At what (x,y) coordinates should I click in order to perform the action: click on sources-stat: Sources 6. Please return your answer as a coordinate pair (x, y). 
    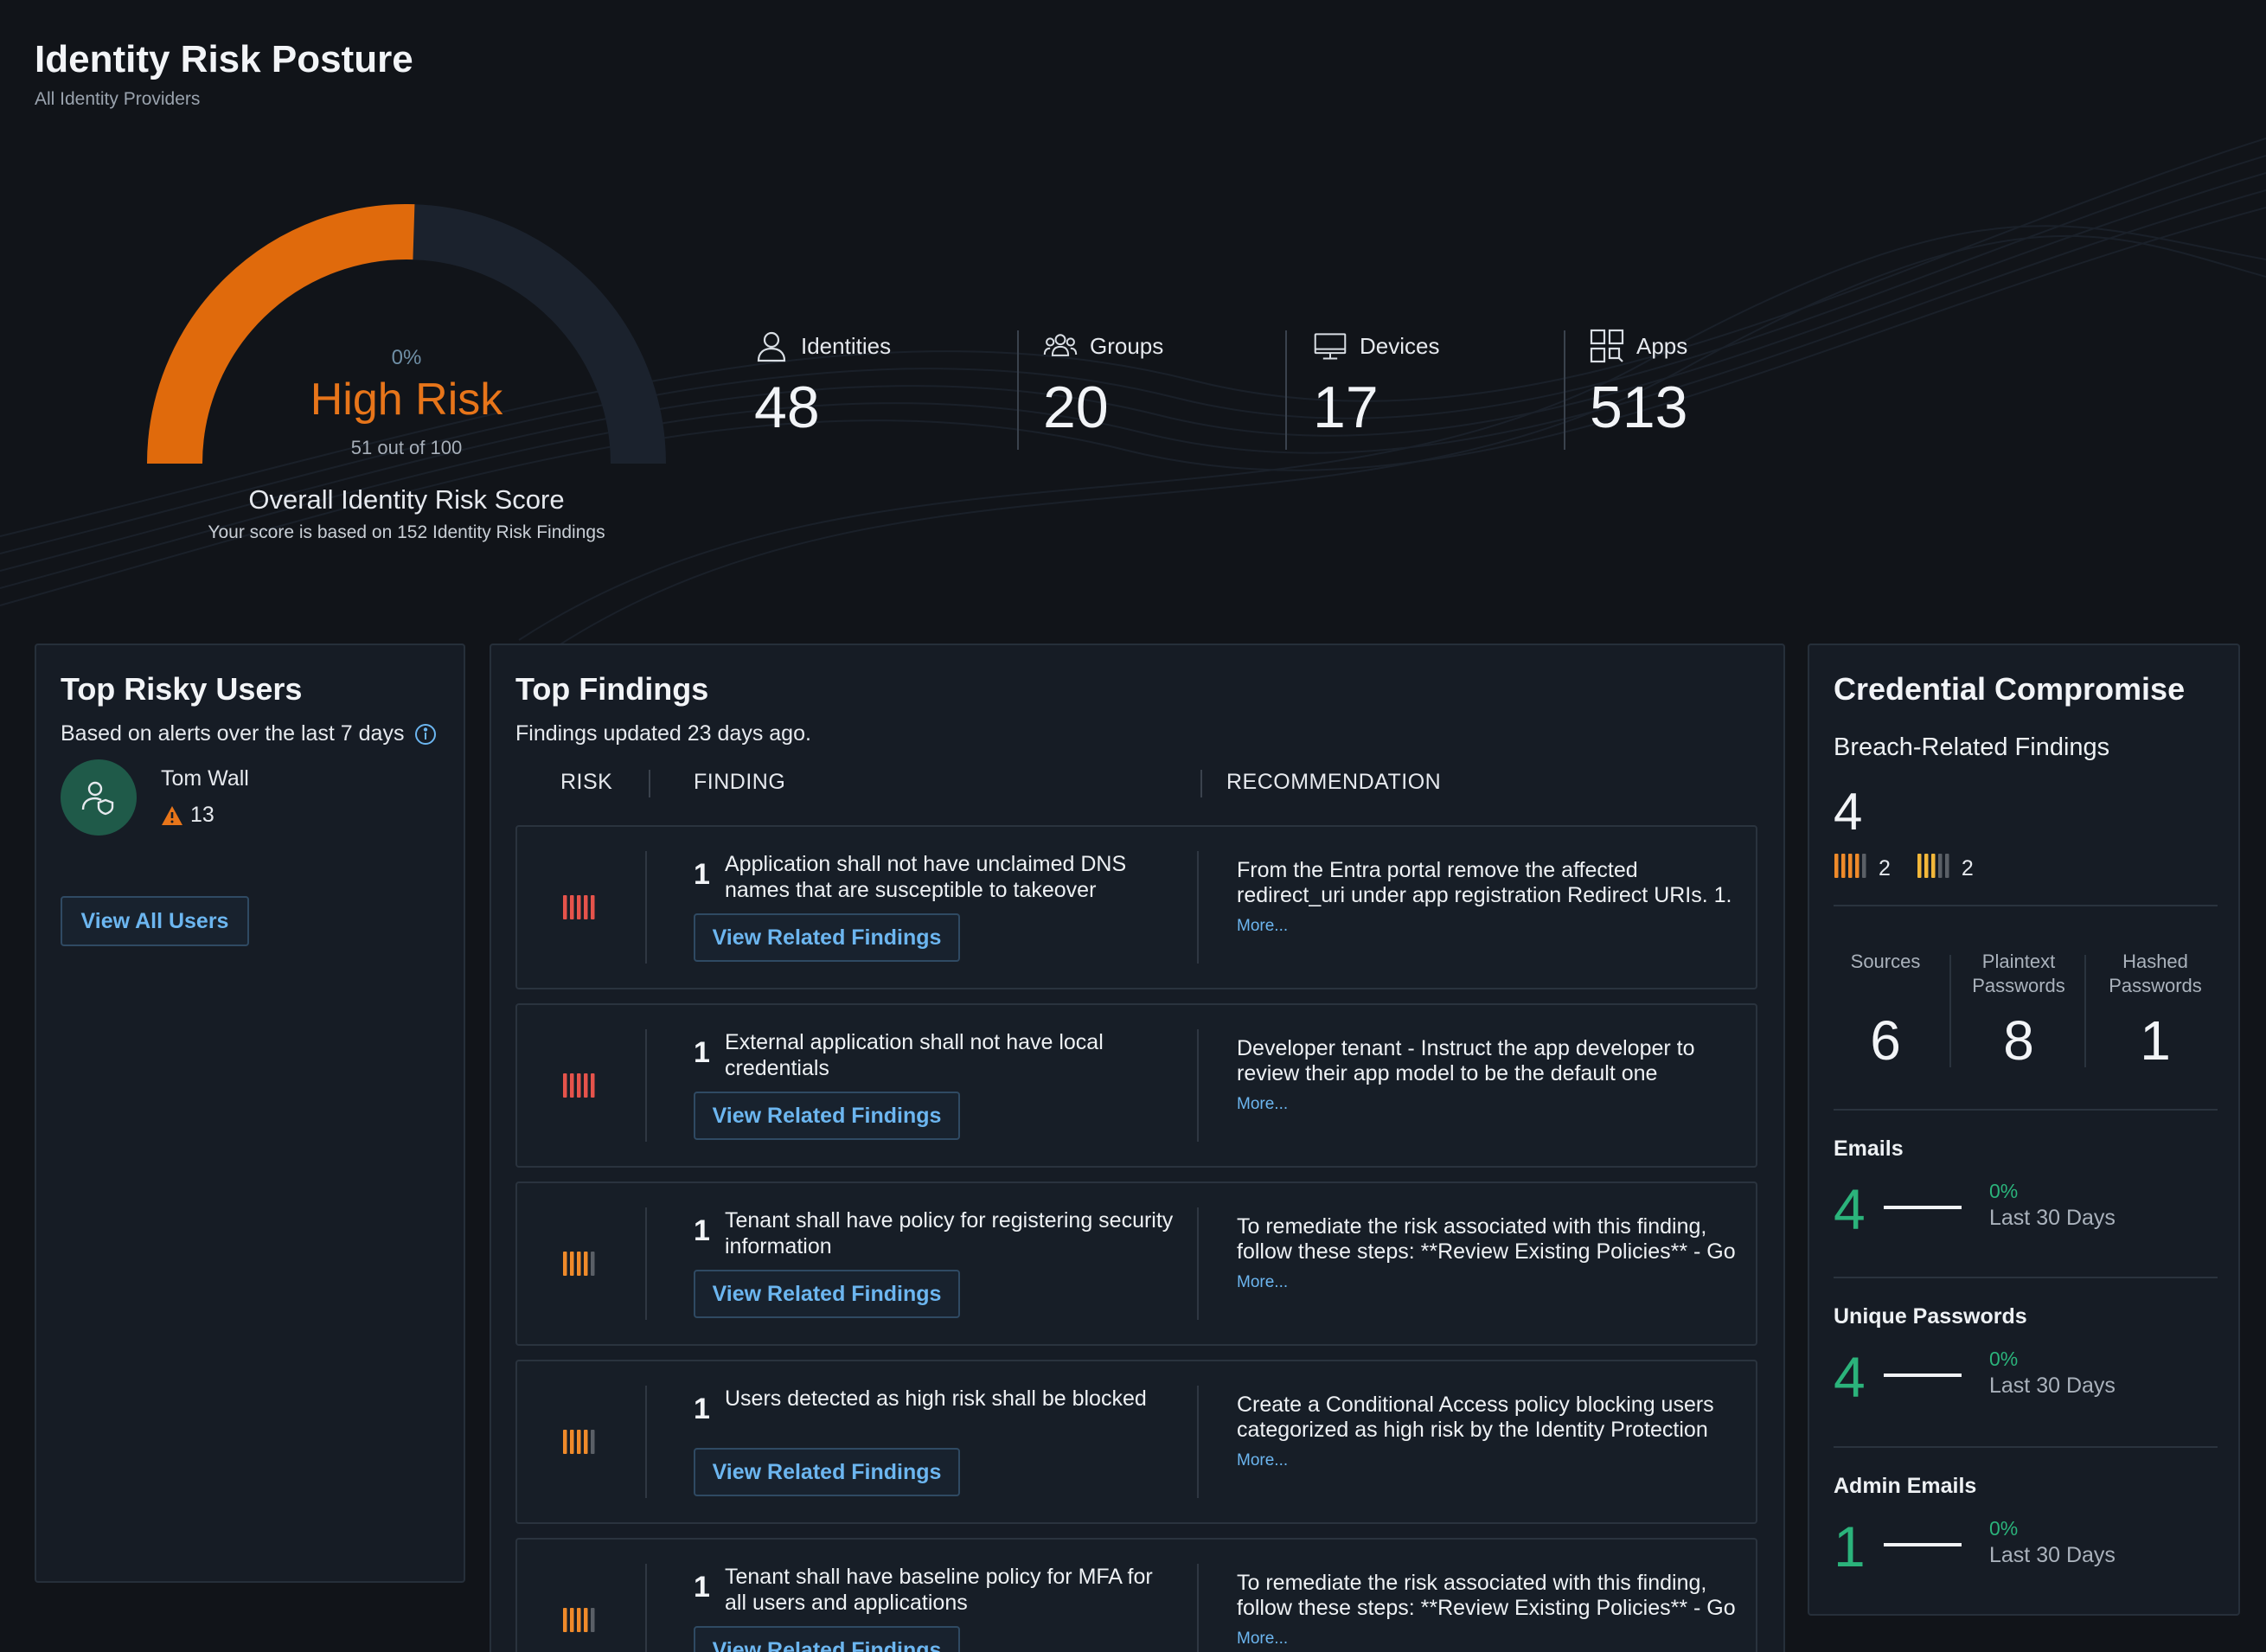
    Looking at the image, I should click on (1885, 1012).